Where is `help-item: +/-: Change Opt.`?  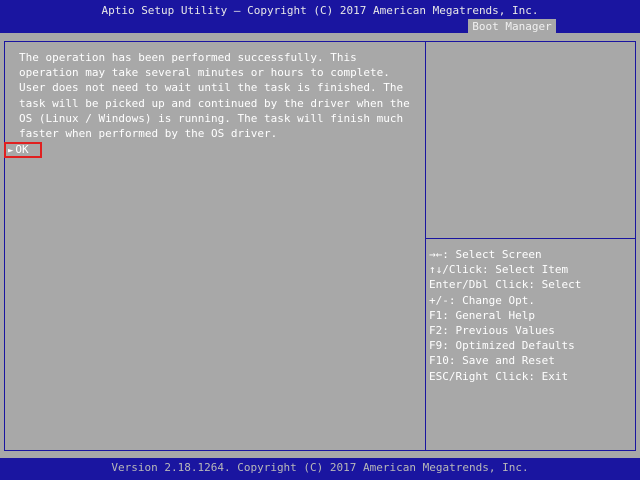
help-item: +/-: Change Opt. is located at coordinates (482, 300).